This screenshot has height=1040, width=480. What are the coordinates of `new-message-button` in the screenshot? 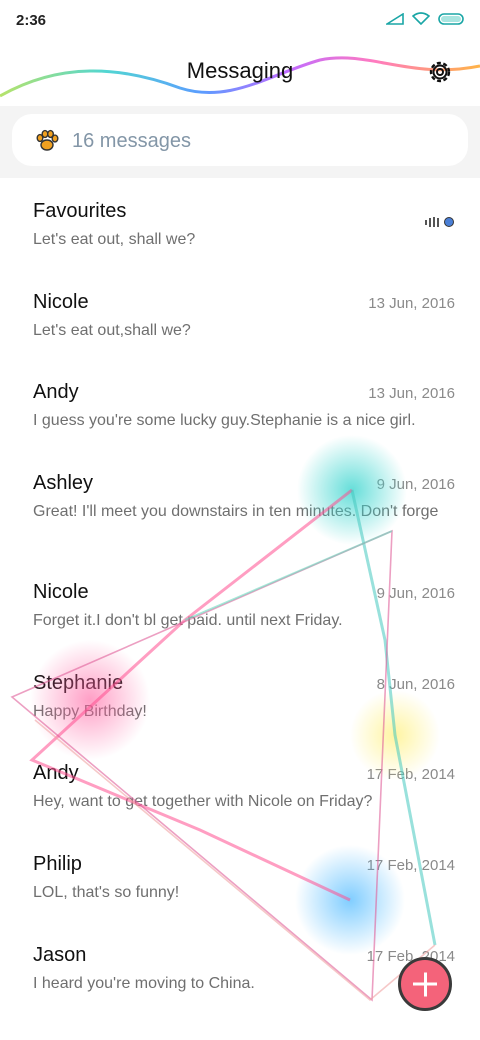 It's located at (425, 984).